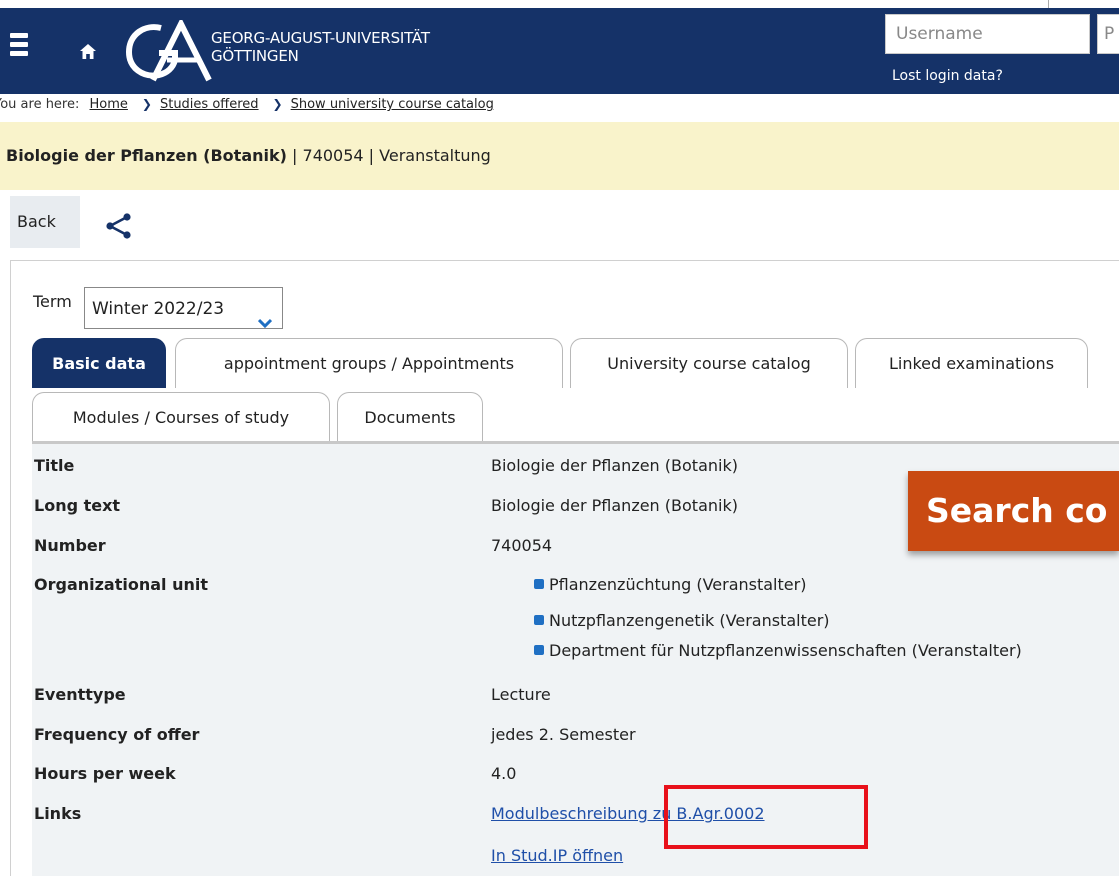  I want to click on password-input: P, so click(1108, 34).